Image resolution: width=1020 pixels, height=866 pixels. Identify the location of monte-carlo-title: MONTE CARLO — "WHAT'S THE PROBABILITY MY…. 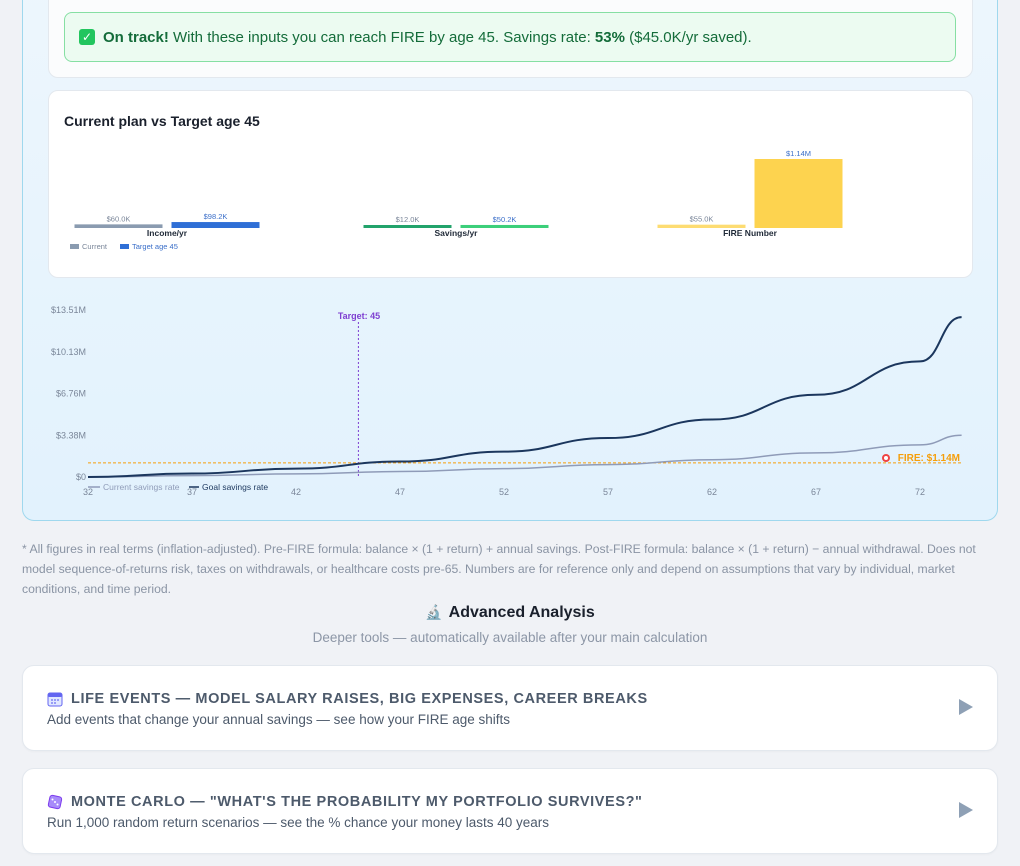
(357, 802).